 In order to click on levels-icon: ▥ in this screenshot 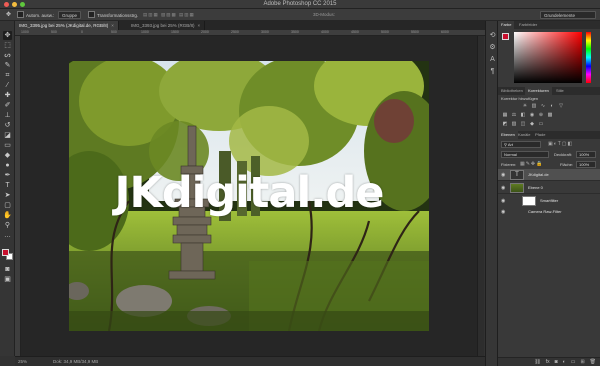, I will do `click(534, 106)`.